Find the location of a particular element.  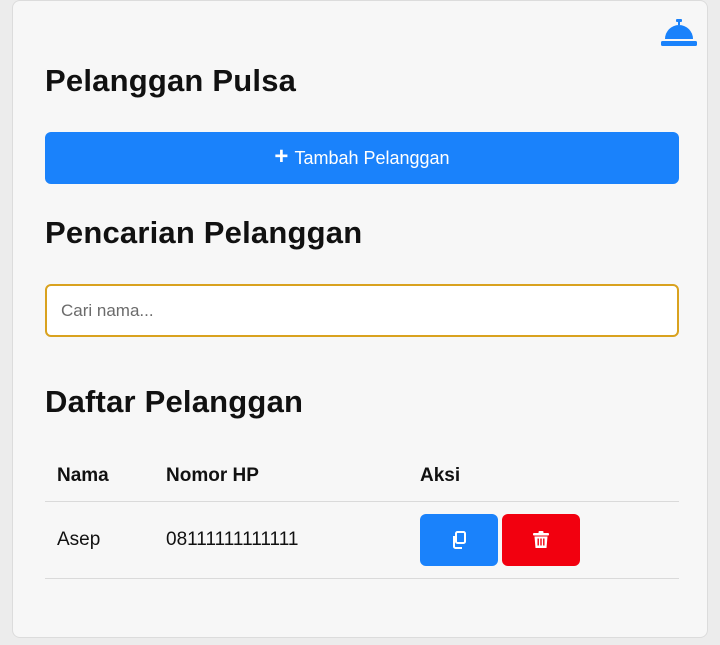

search-section-title: Pencarian Pelanggan is located at coordinates (204, 232).